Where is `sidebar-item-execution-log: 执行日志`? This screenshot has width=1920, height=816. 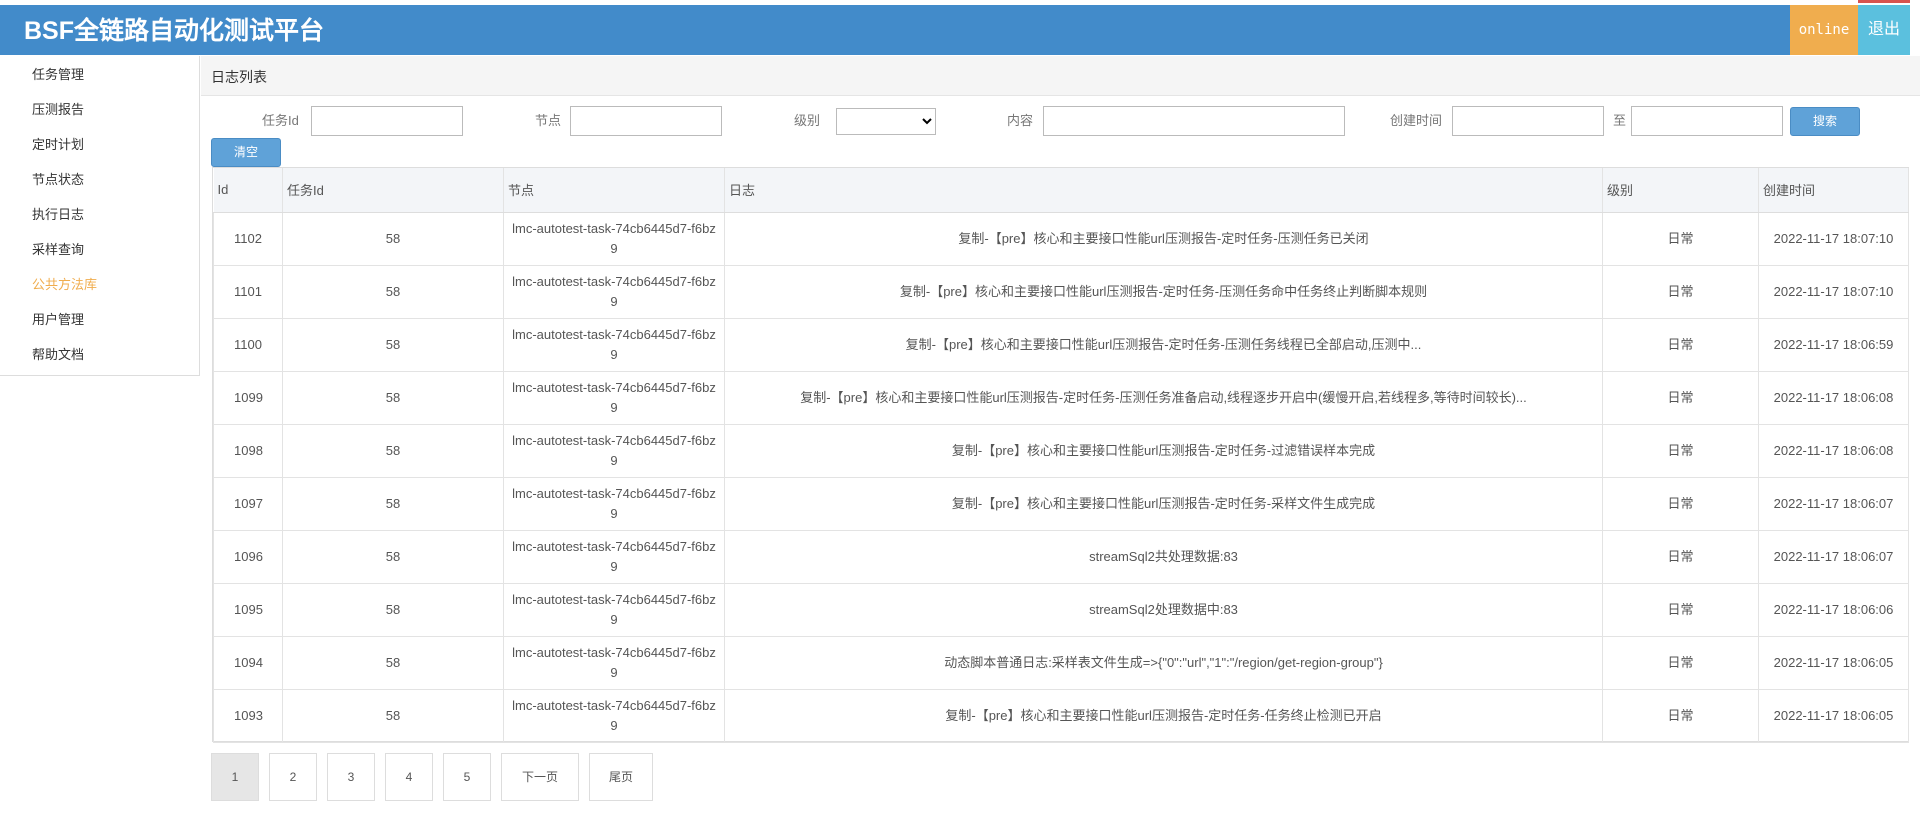
sidebar-item-execution-log: 执行日志 is located at coordinates (58, 215).